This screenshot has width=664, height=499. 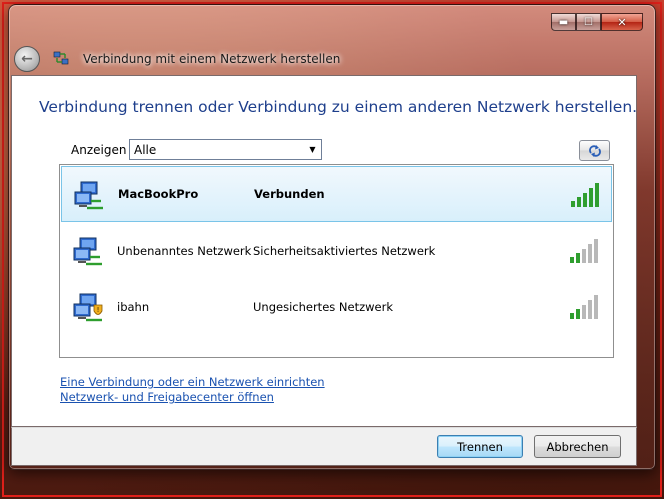 What do you see at coordinates (312, 149) in the screenshot?
I see `chevron-down-icon: ▼` at bounding box center [312, 149].